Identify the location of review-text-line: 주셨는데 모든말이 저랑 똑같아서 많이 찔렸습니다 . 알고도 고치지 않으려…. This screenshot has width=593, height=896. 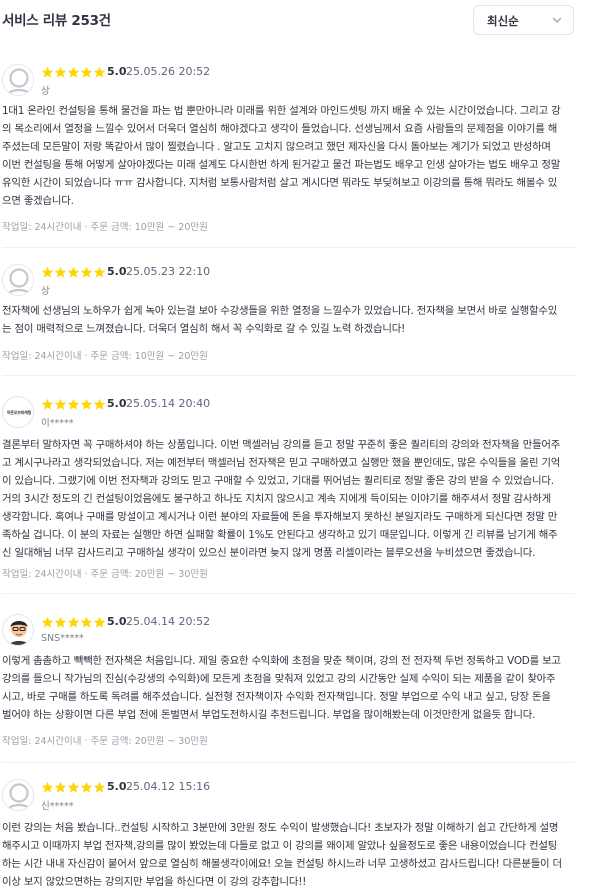
(276, 147).